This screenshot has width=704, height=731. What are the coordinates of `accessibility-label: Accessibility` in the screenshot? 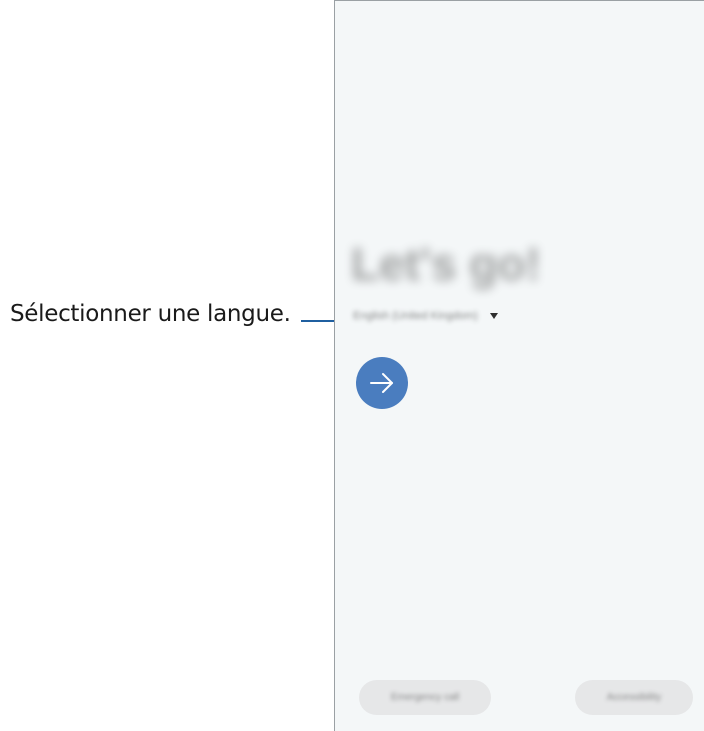 It's located at (634, 697).